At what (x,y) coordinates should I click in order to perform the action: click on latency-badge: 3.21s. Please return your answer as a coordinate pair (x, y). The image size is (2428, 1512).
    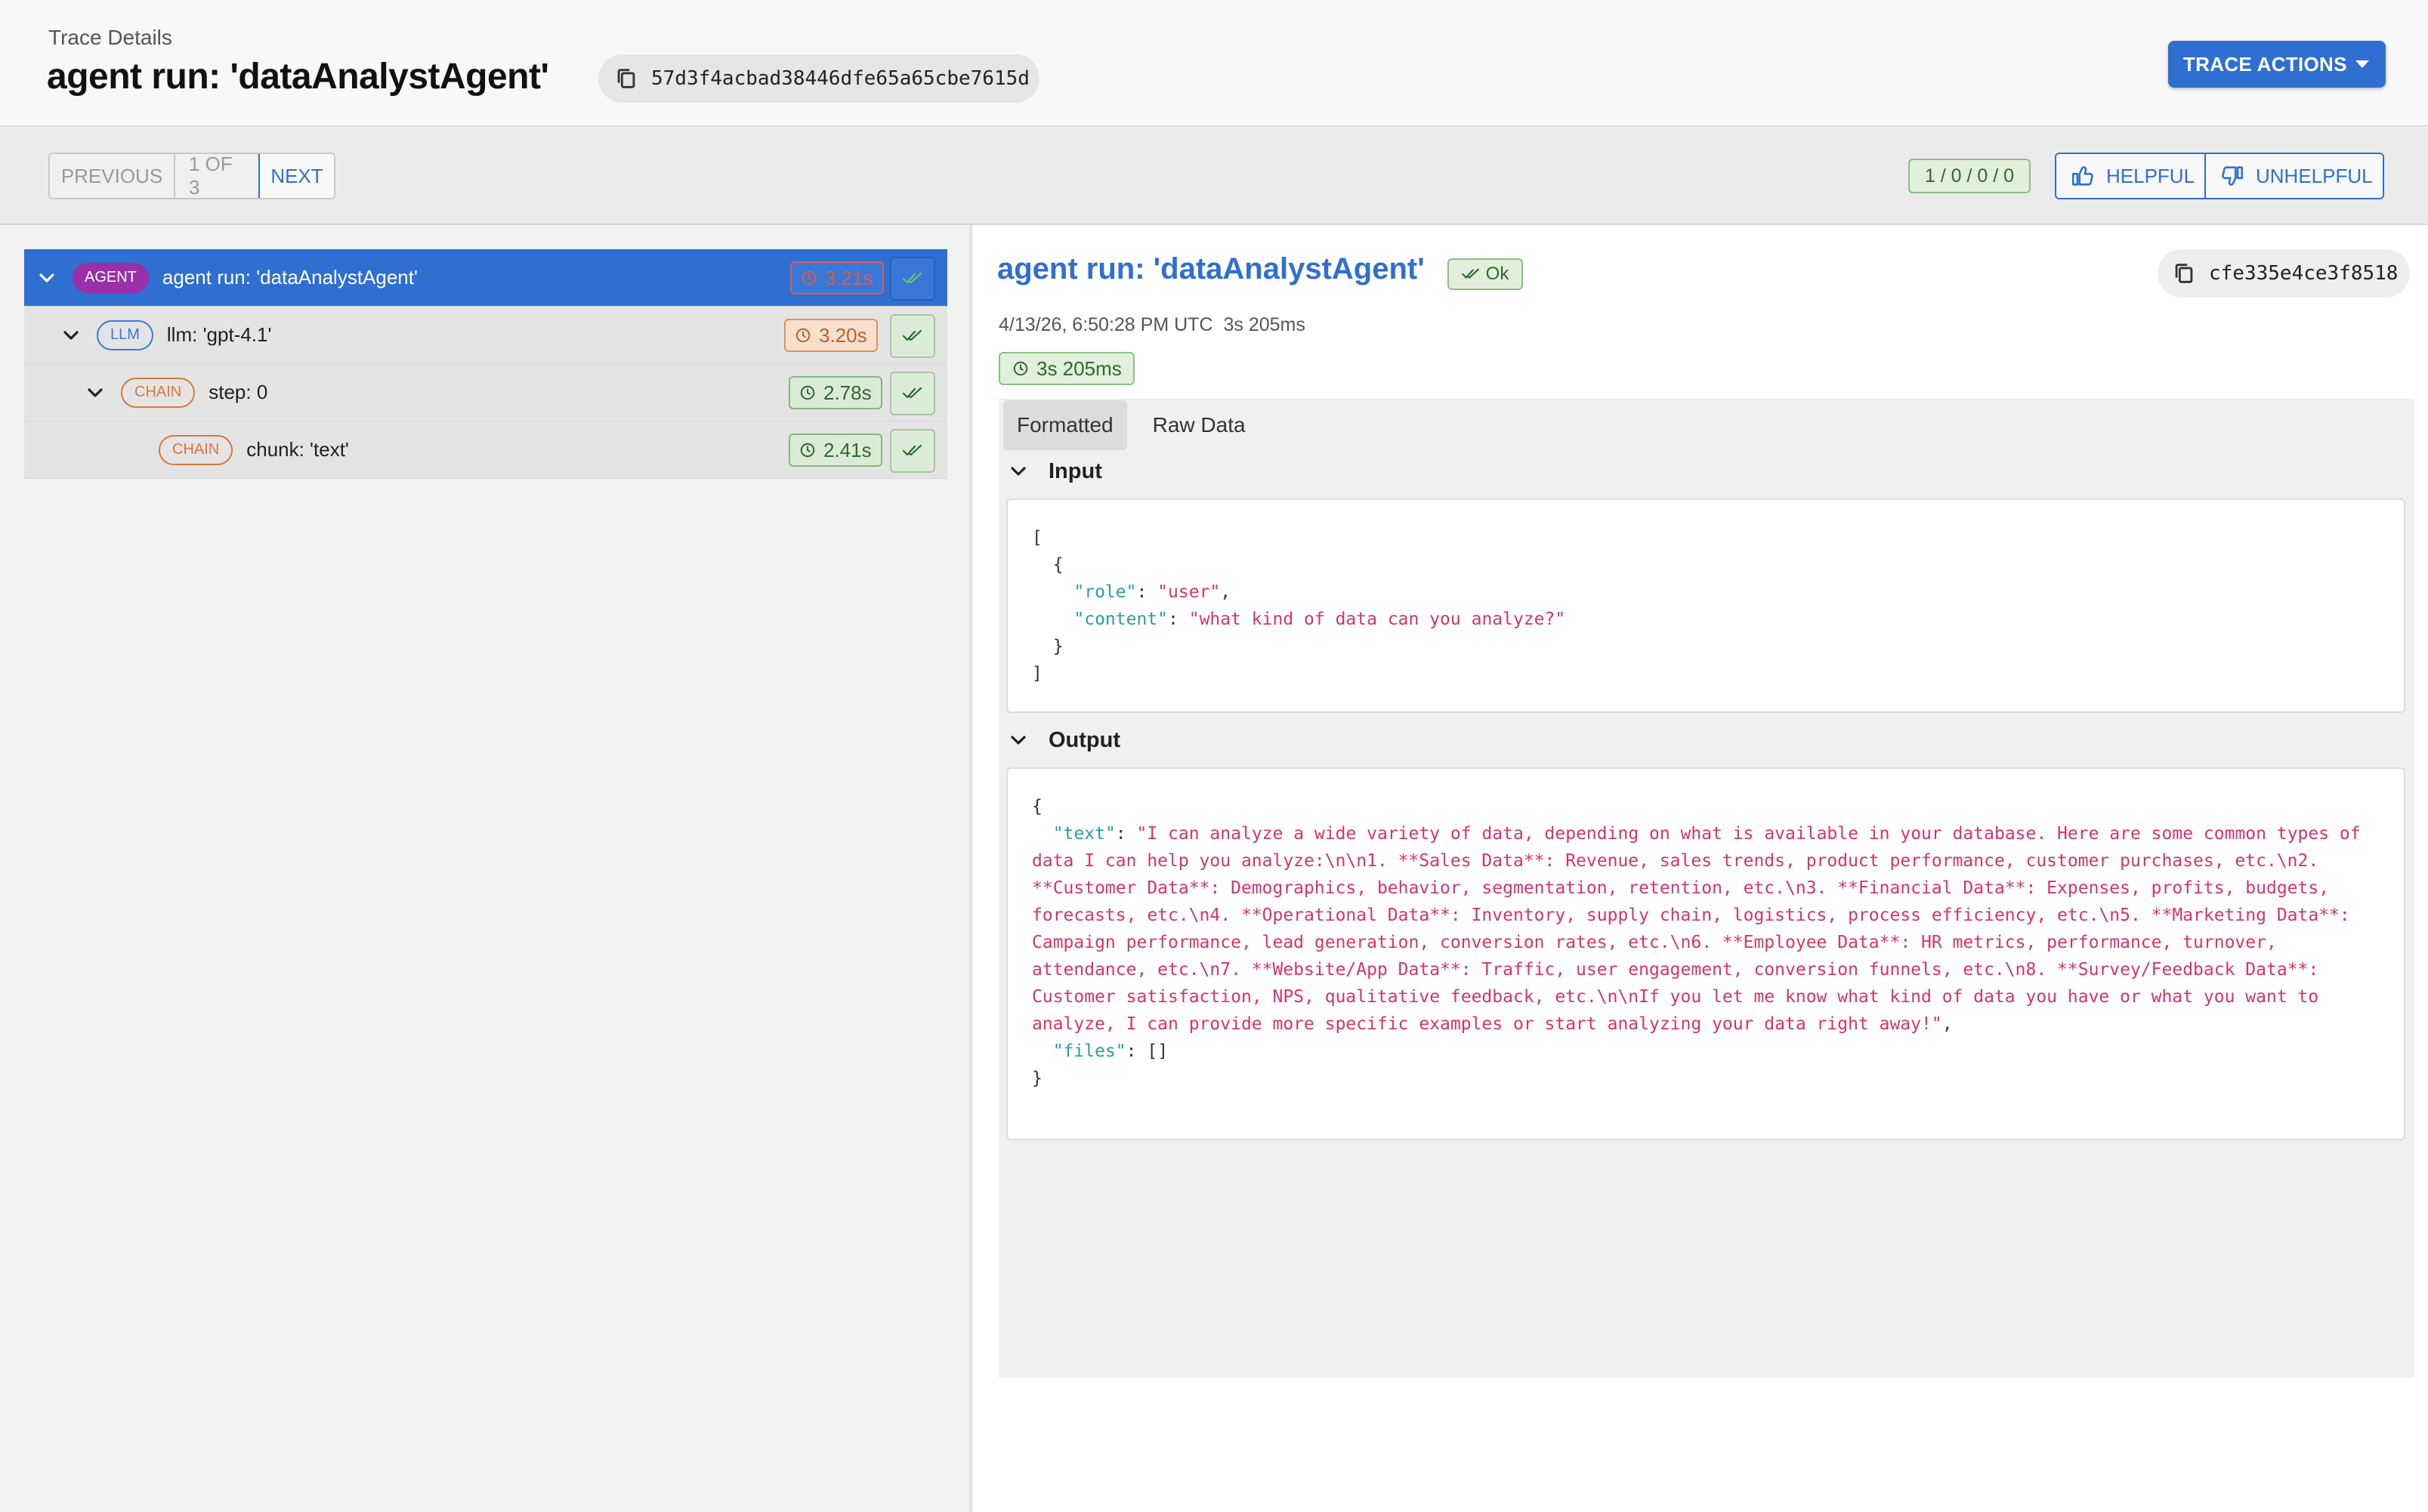
    Looking at the image, I should click on (837, 278).